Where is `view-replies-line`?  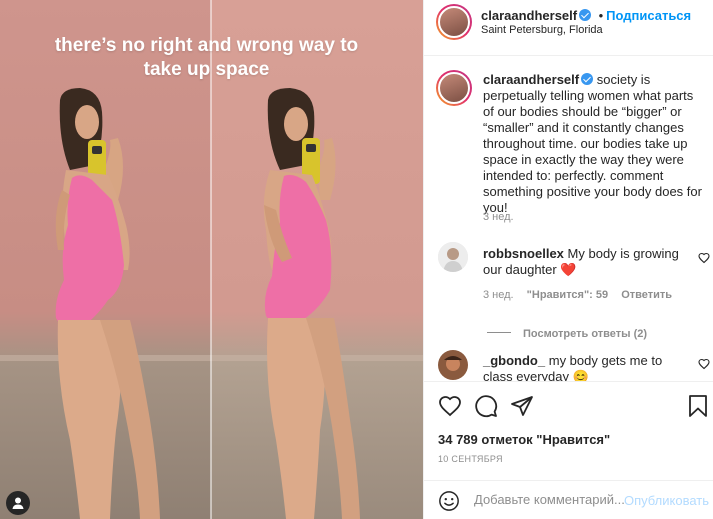 view-replies-line is located at coordinates (499, 333).